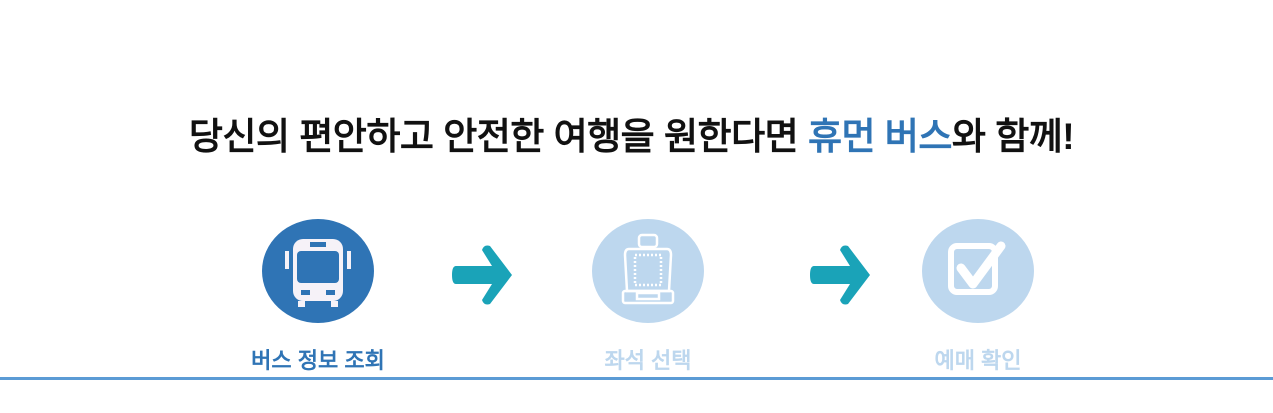 Image resolution: width=1273 pixels, height=413 pixels. What do you see at coordinates (648, 360) in the screenshot?
I see `step-label: 좌석 선택` at bounding box center [648, 360].